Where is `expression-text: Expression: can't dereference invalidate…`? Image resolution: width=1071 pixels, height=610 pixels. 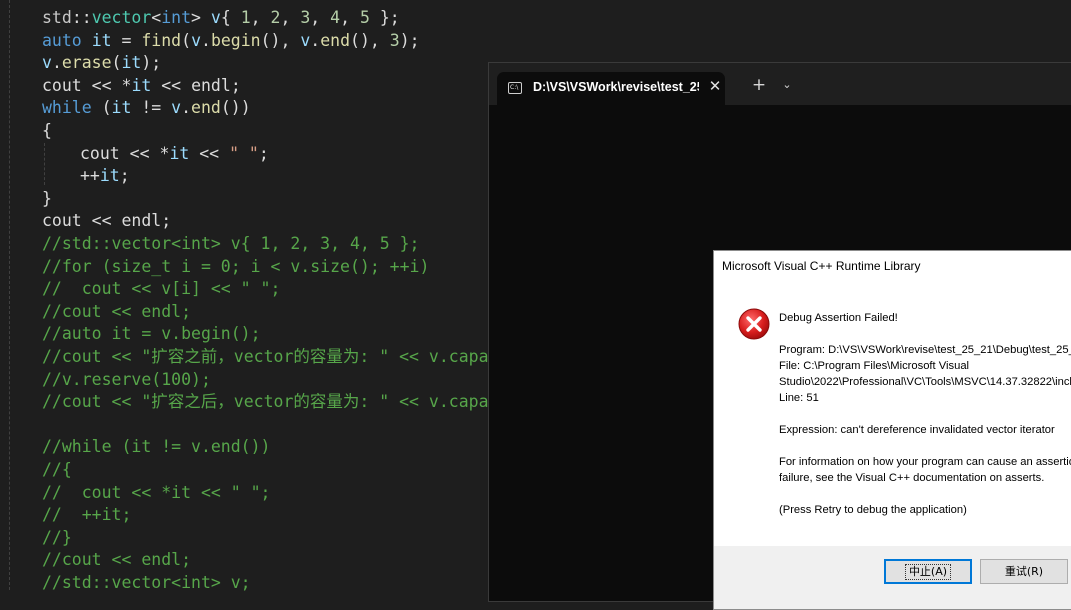
expression-text: Expression: can't dereference invalidate… is located at coordinates (917, 430).